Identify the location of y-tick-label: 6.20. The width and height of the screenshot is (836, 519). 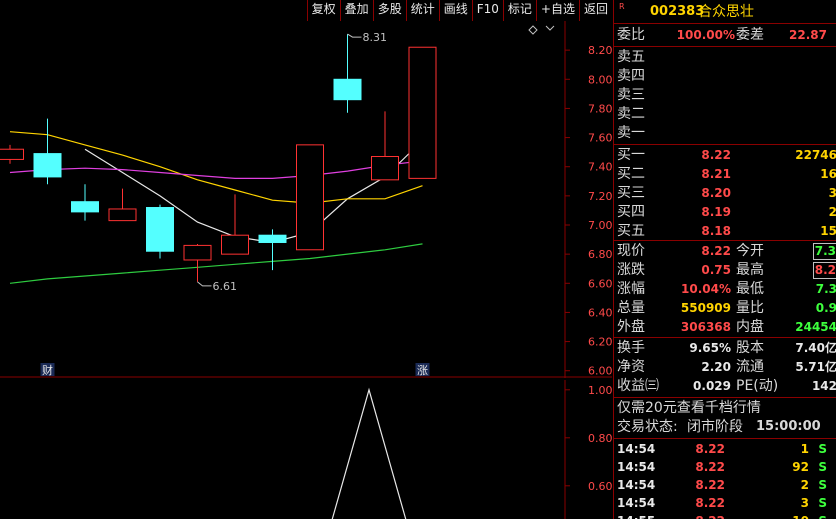
(600, 342).